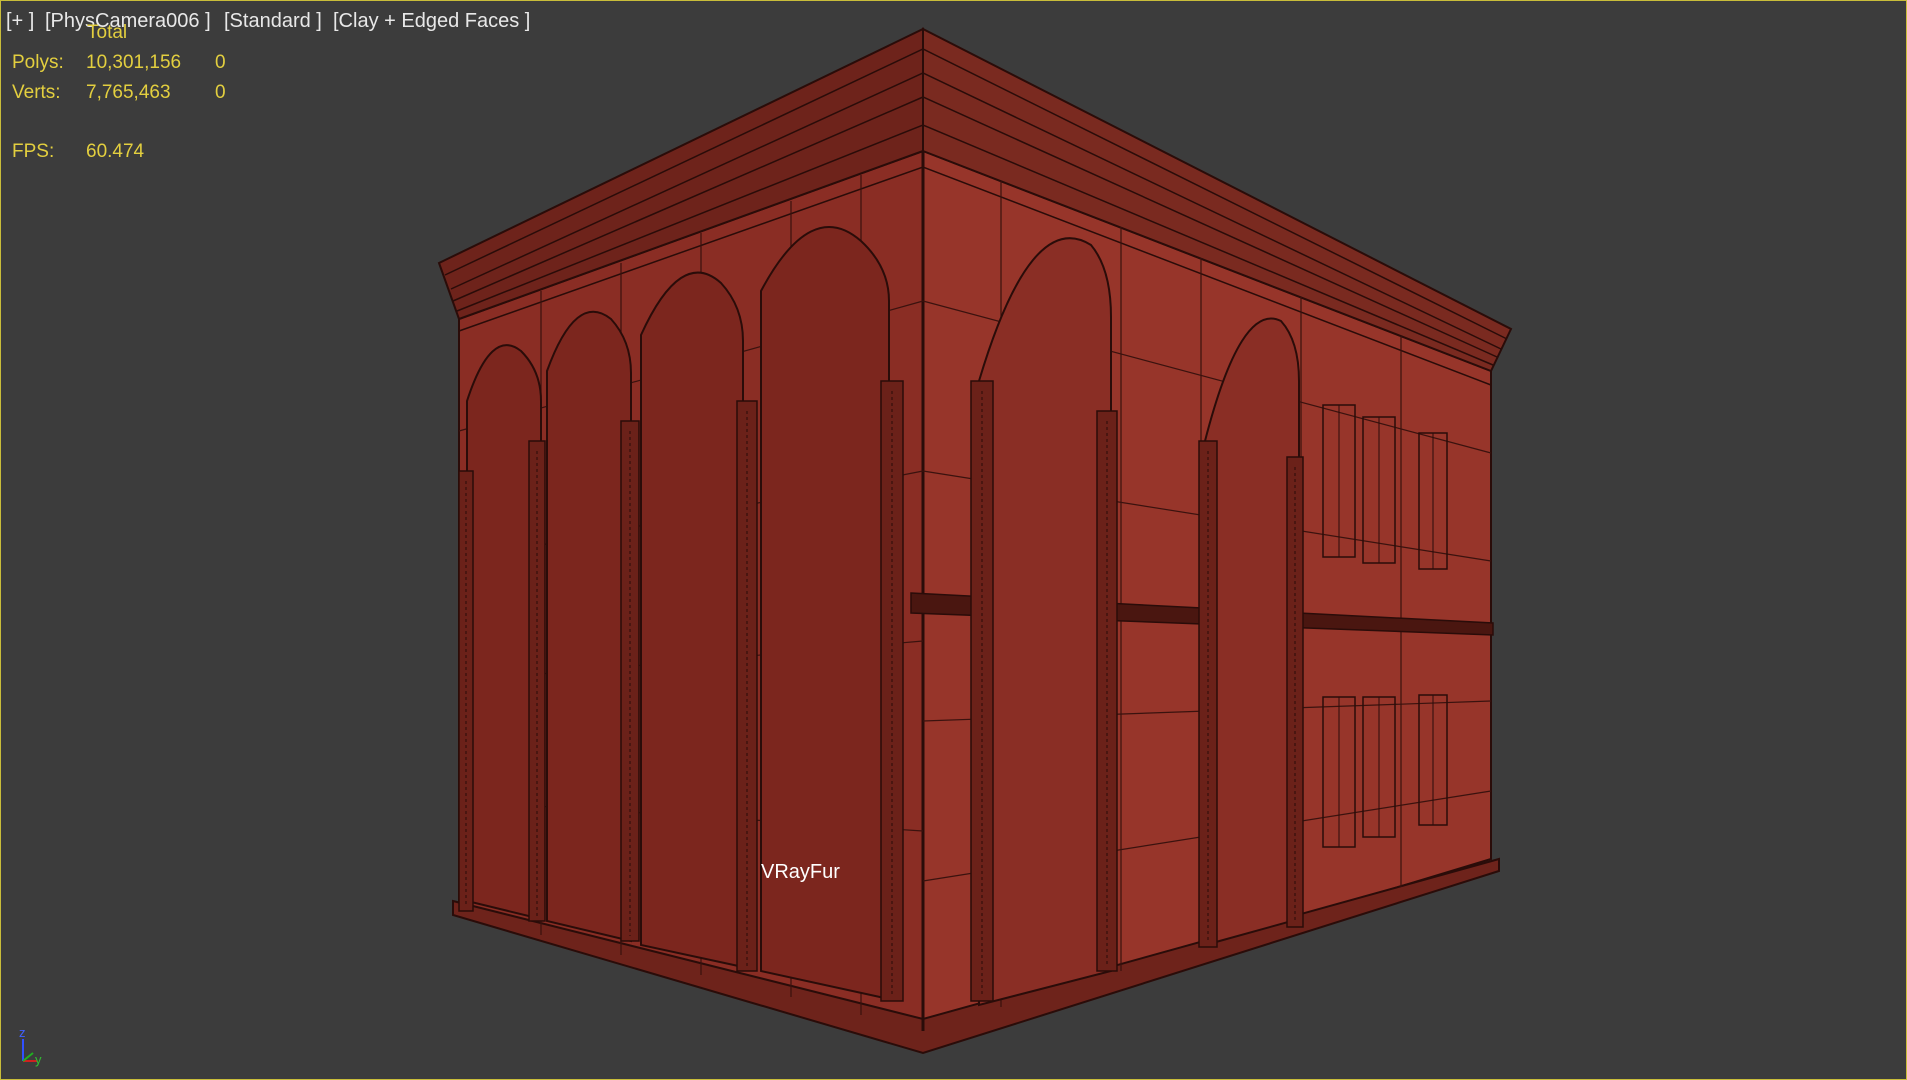 The height and width of the screenshot is (1080, 1907). I want to click on camera-menu: [PhysCamera006 ], so click(128, 21).